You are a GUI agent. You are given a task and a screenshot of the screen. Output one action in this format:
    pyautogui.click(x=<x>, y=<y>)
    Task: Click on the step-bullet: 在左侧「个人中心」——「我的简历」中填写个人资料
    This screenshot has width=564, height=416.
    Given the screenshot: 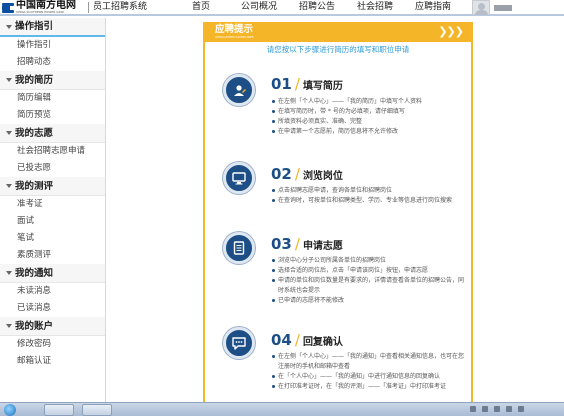 What is the action you would take?
    pyautogui.click(x=369, y=102)
    